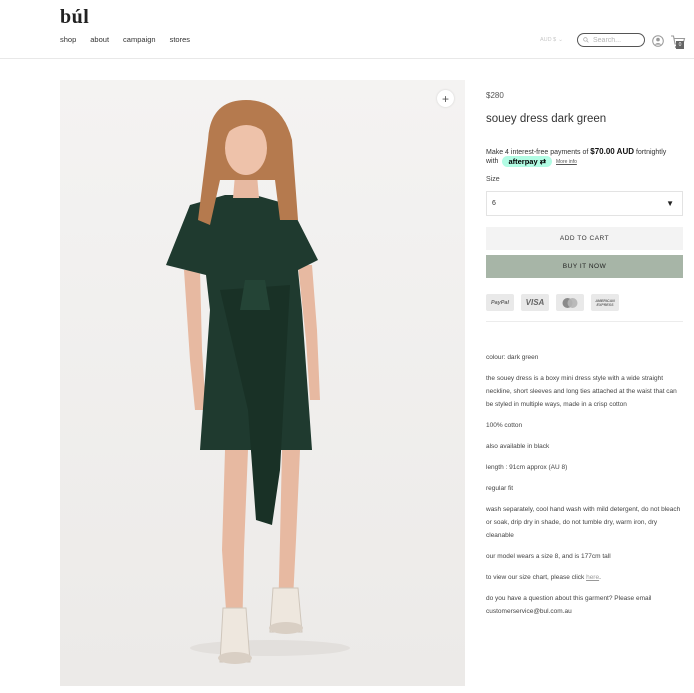 This screenshot has height=693, width=694. I want to click on buy-it-now-button: BUY IT NOW, so click(584, 266).